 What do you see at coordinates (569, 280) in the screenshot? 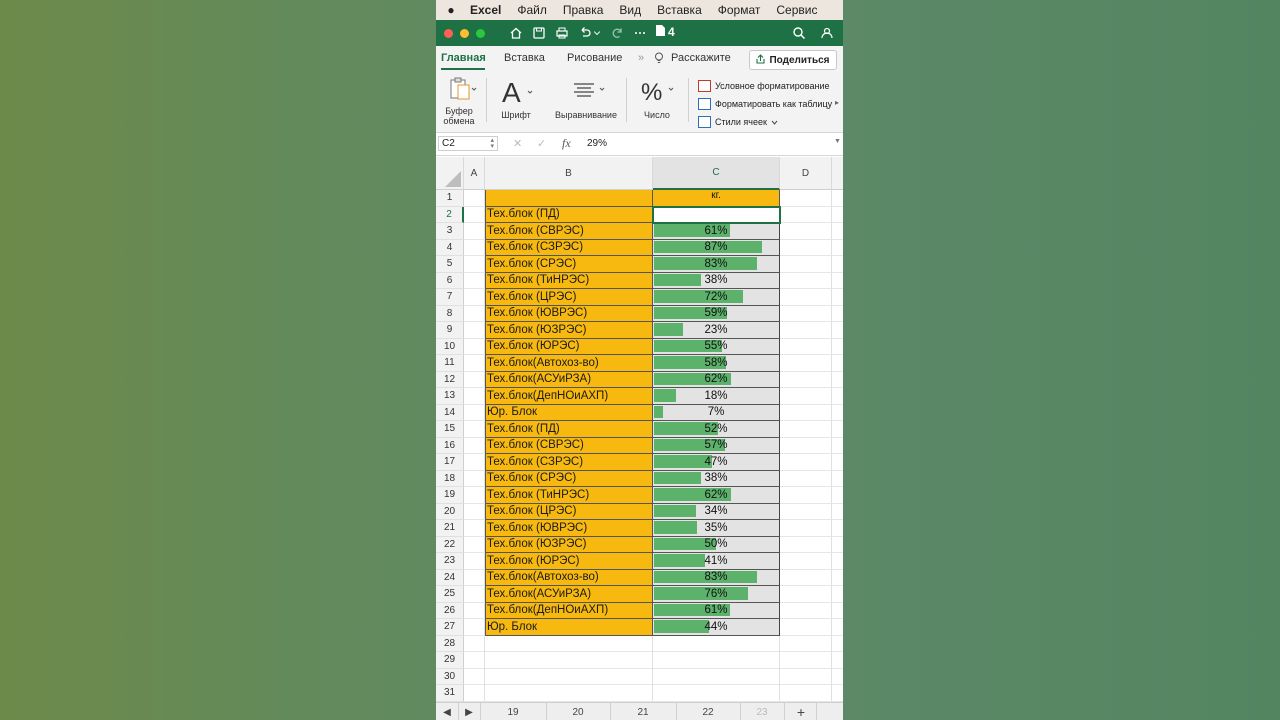
I see `cell-b: Тех.блок (ТиНРЭС)` at bounding box center [569, 280].